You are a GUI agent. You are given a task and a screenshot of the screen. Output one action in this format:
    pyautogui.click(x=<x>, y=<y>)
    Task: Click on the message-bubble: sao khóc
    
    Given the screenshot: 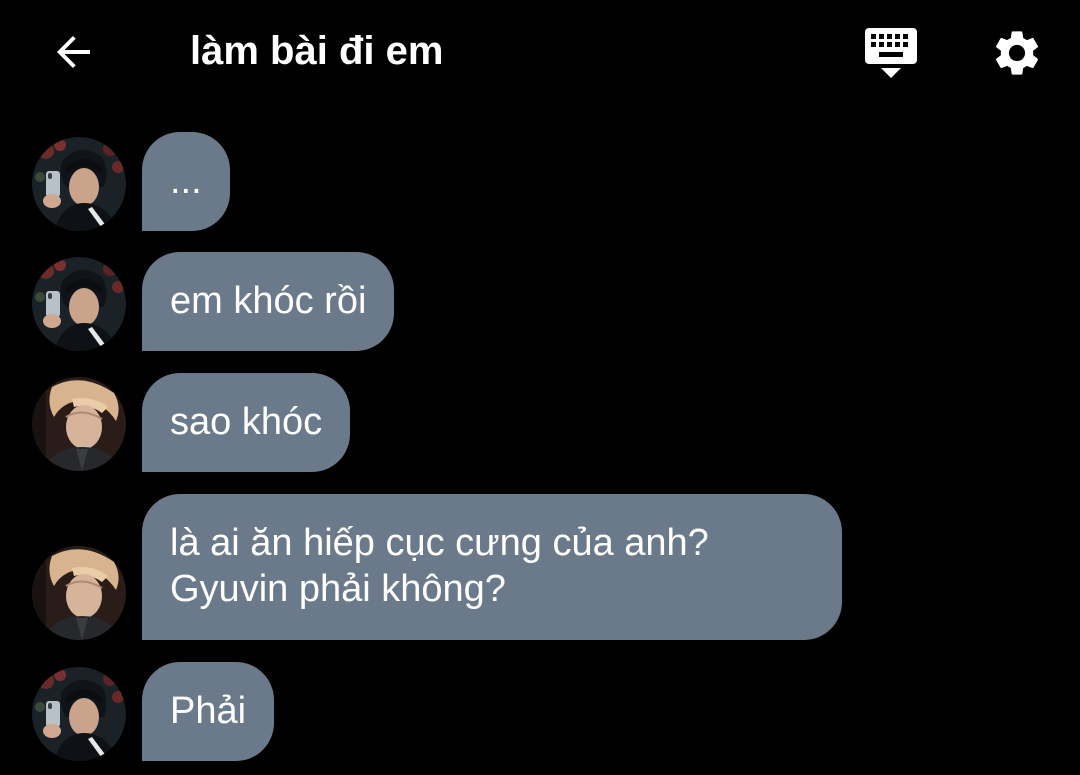 What is the action you would take?
    pyautogui.click(x=246, y=422)
    